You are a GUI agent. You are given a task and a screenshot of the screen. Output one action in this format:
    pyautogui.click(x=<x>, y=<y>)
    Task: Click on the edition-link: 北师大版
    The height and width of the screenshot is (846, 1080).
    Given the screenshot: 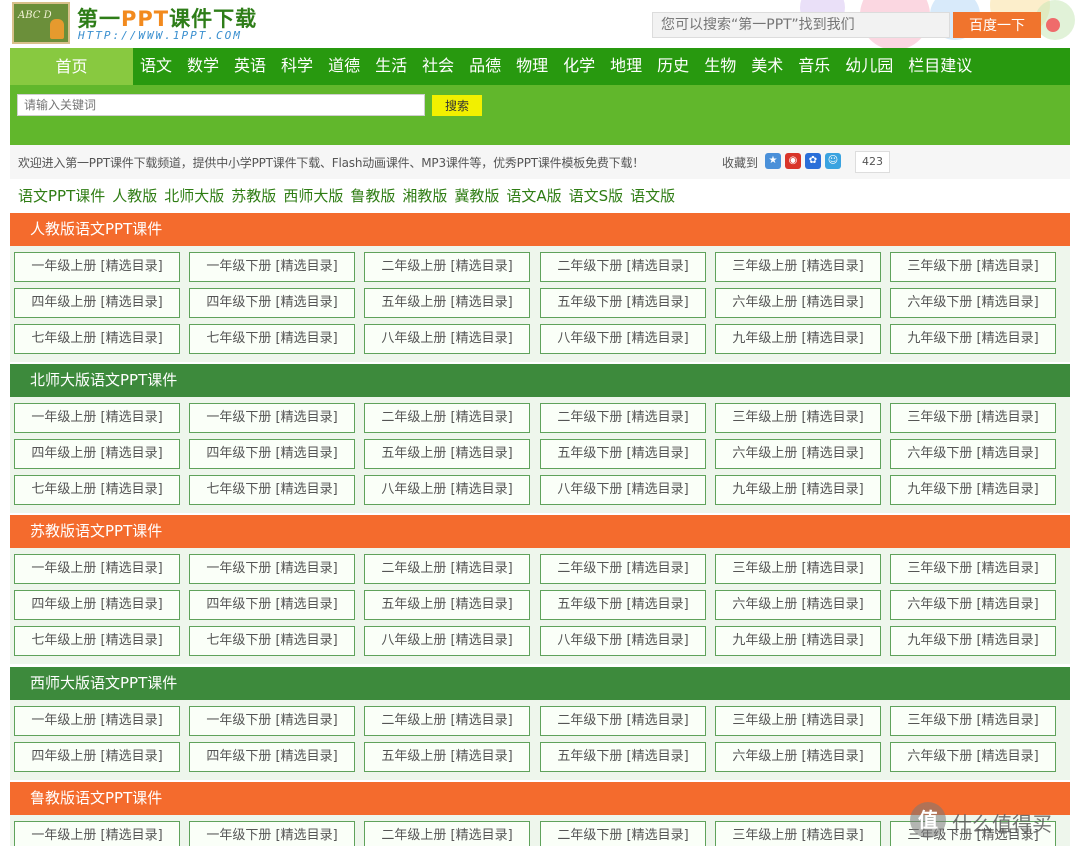 What is the action you would take?
    pyautogui.click(x=194, y=195)
    